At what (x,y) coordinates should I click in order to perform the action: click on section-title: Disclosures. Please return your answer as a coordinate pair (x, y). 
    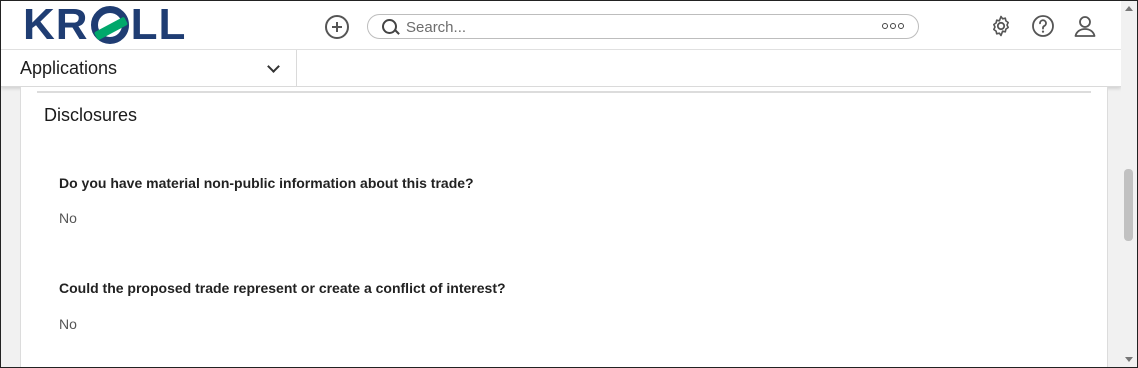
    Looking at the image, I should click on (91, 115).